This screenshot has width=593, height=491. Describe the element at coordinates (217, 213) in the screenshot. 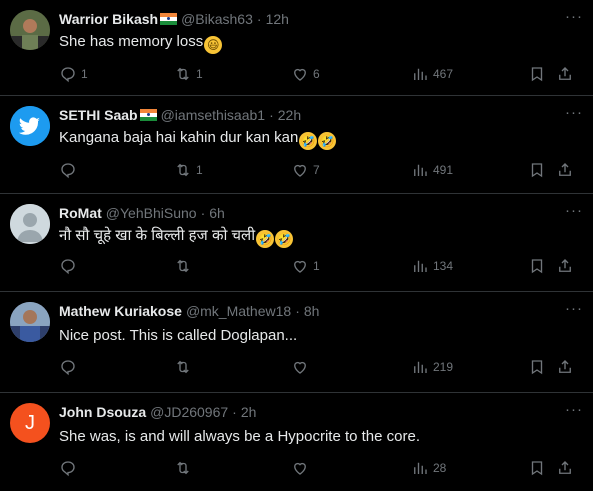

I see `timestamp: 6h` at that location.